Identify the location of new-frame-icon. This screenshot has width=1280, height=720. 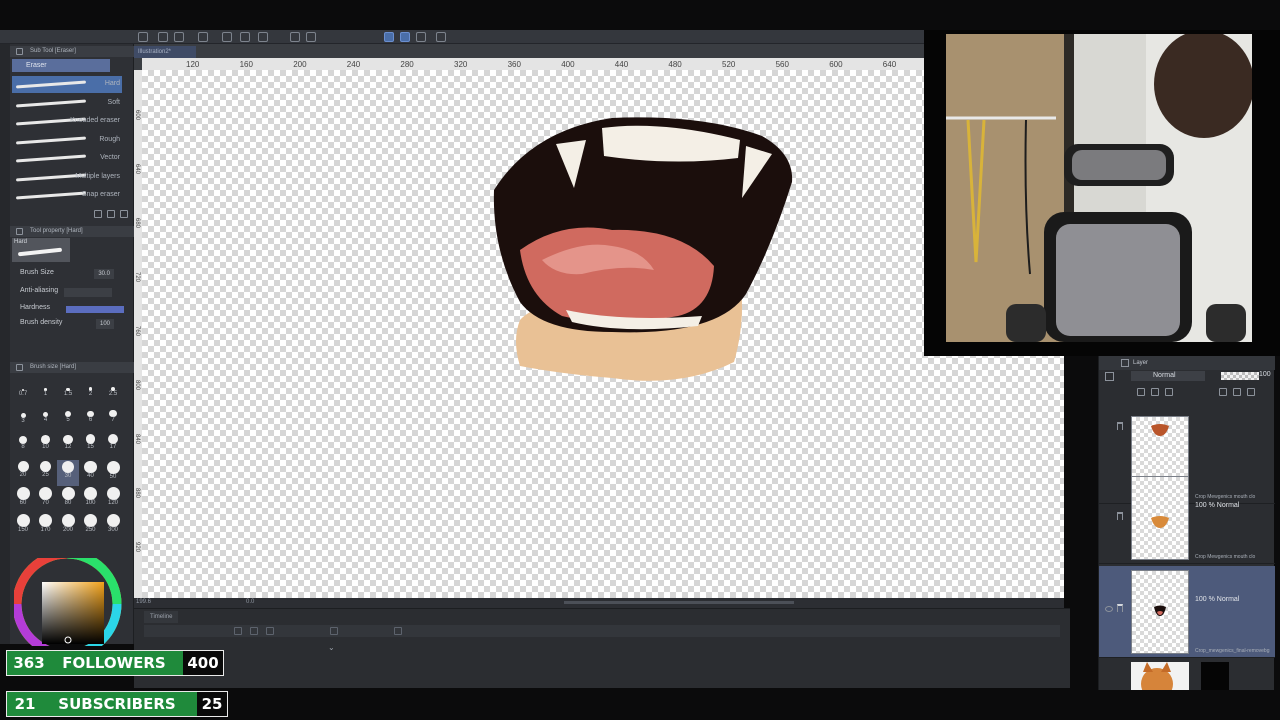
(398, 631).